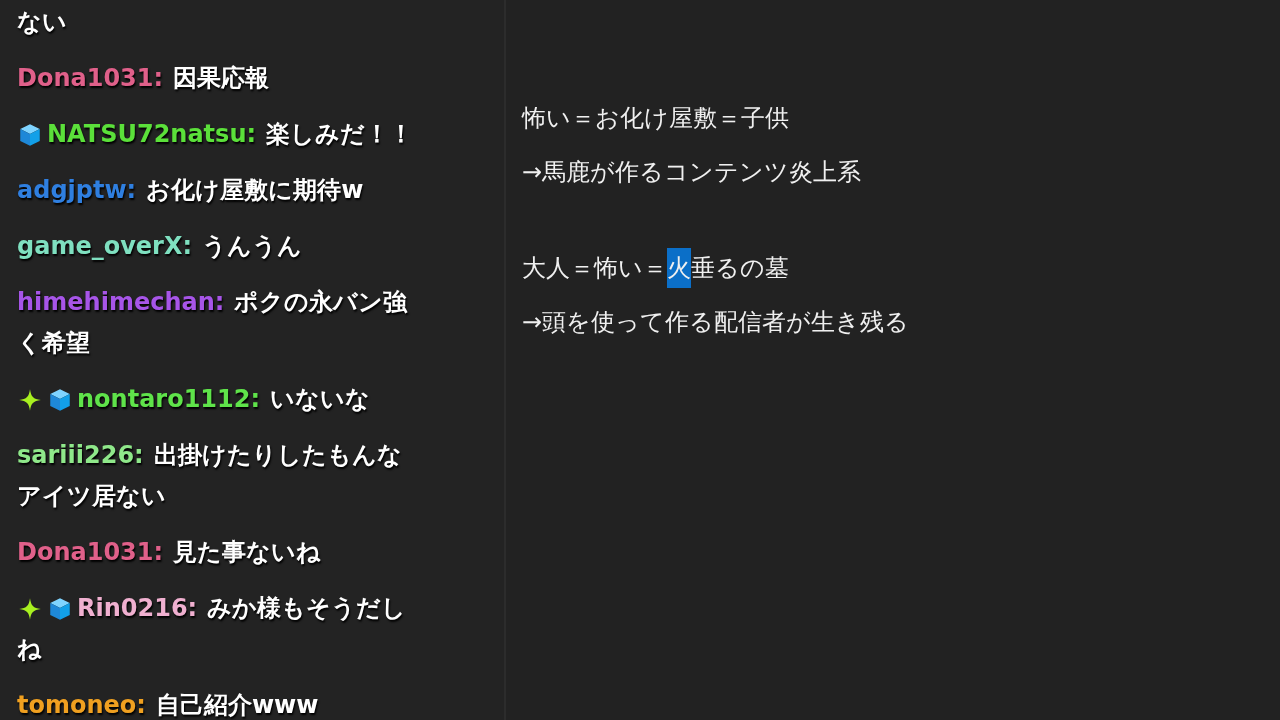 Image resolution: width=1280 pixels, height=720 pixels. What do you see at coordinates (692, 172) in the screenshot?
I see `editor-text: →馬鹿が作るコンテンツ炎上系` at bounding box center [692, 172].